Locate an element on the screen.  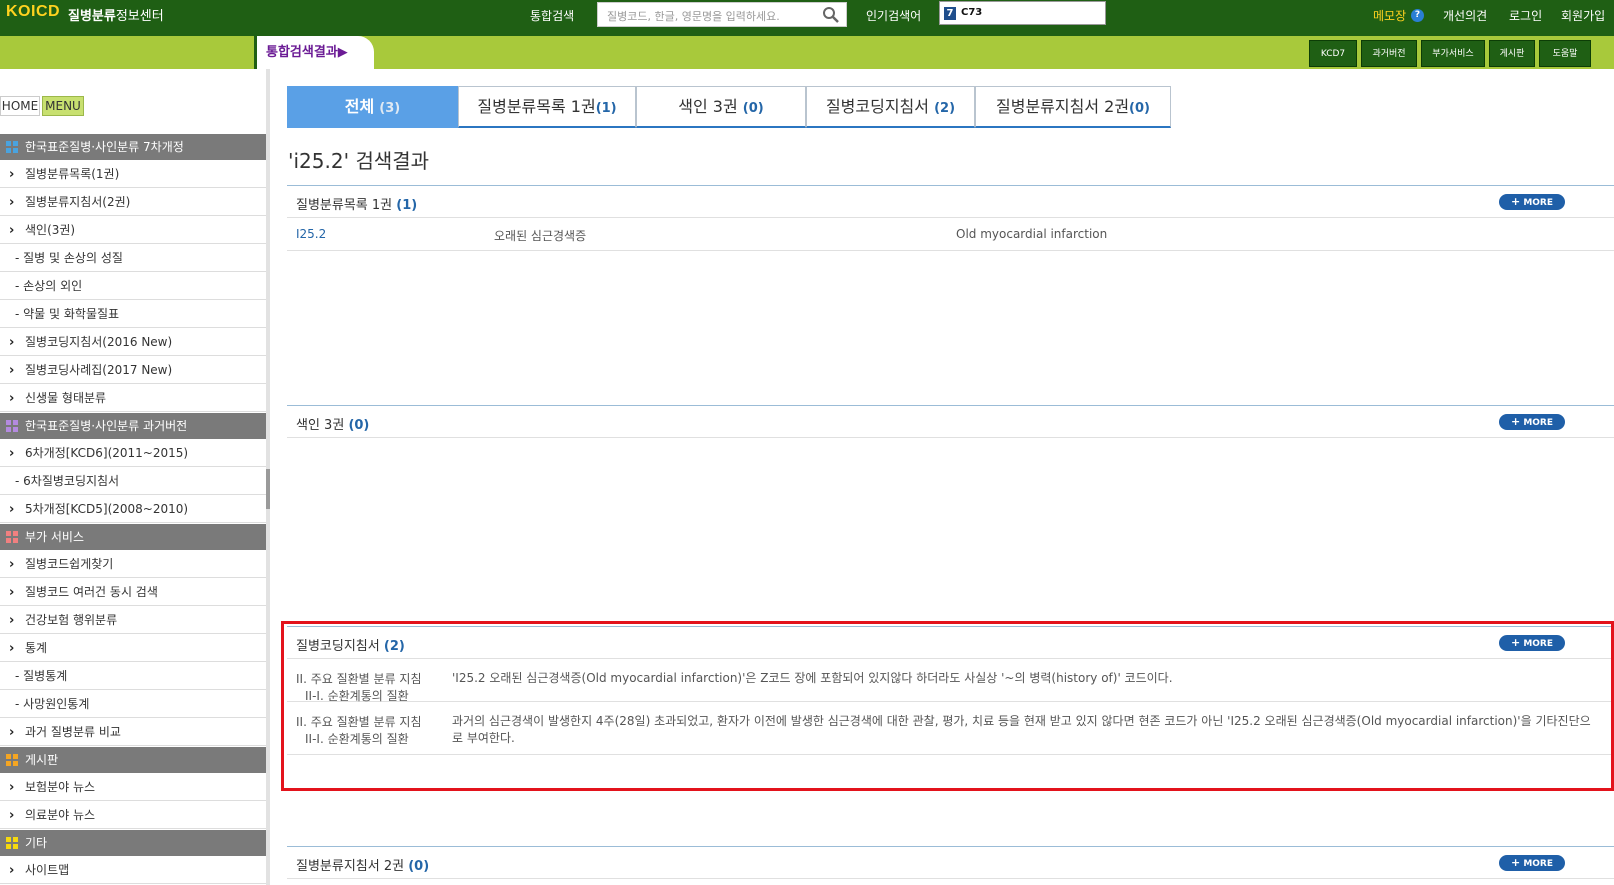
site-name: 질병분류정보센터 is located at coordinates (116, 14).